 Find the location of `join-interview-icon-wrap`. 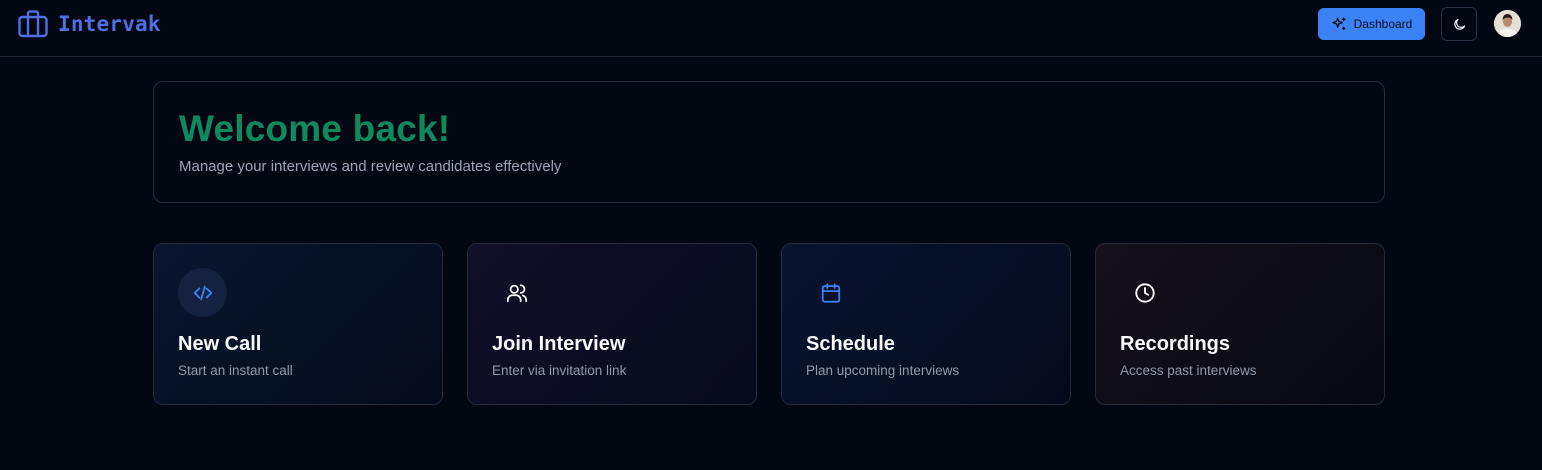

join-interview-icon-wrap is located at coordinates (516, 292).